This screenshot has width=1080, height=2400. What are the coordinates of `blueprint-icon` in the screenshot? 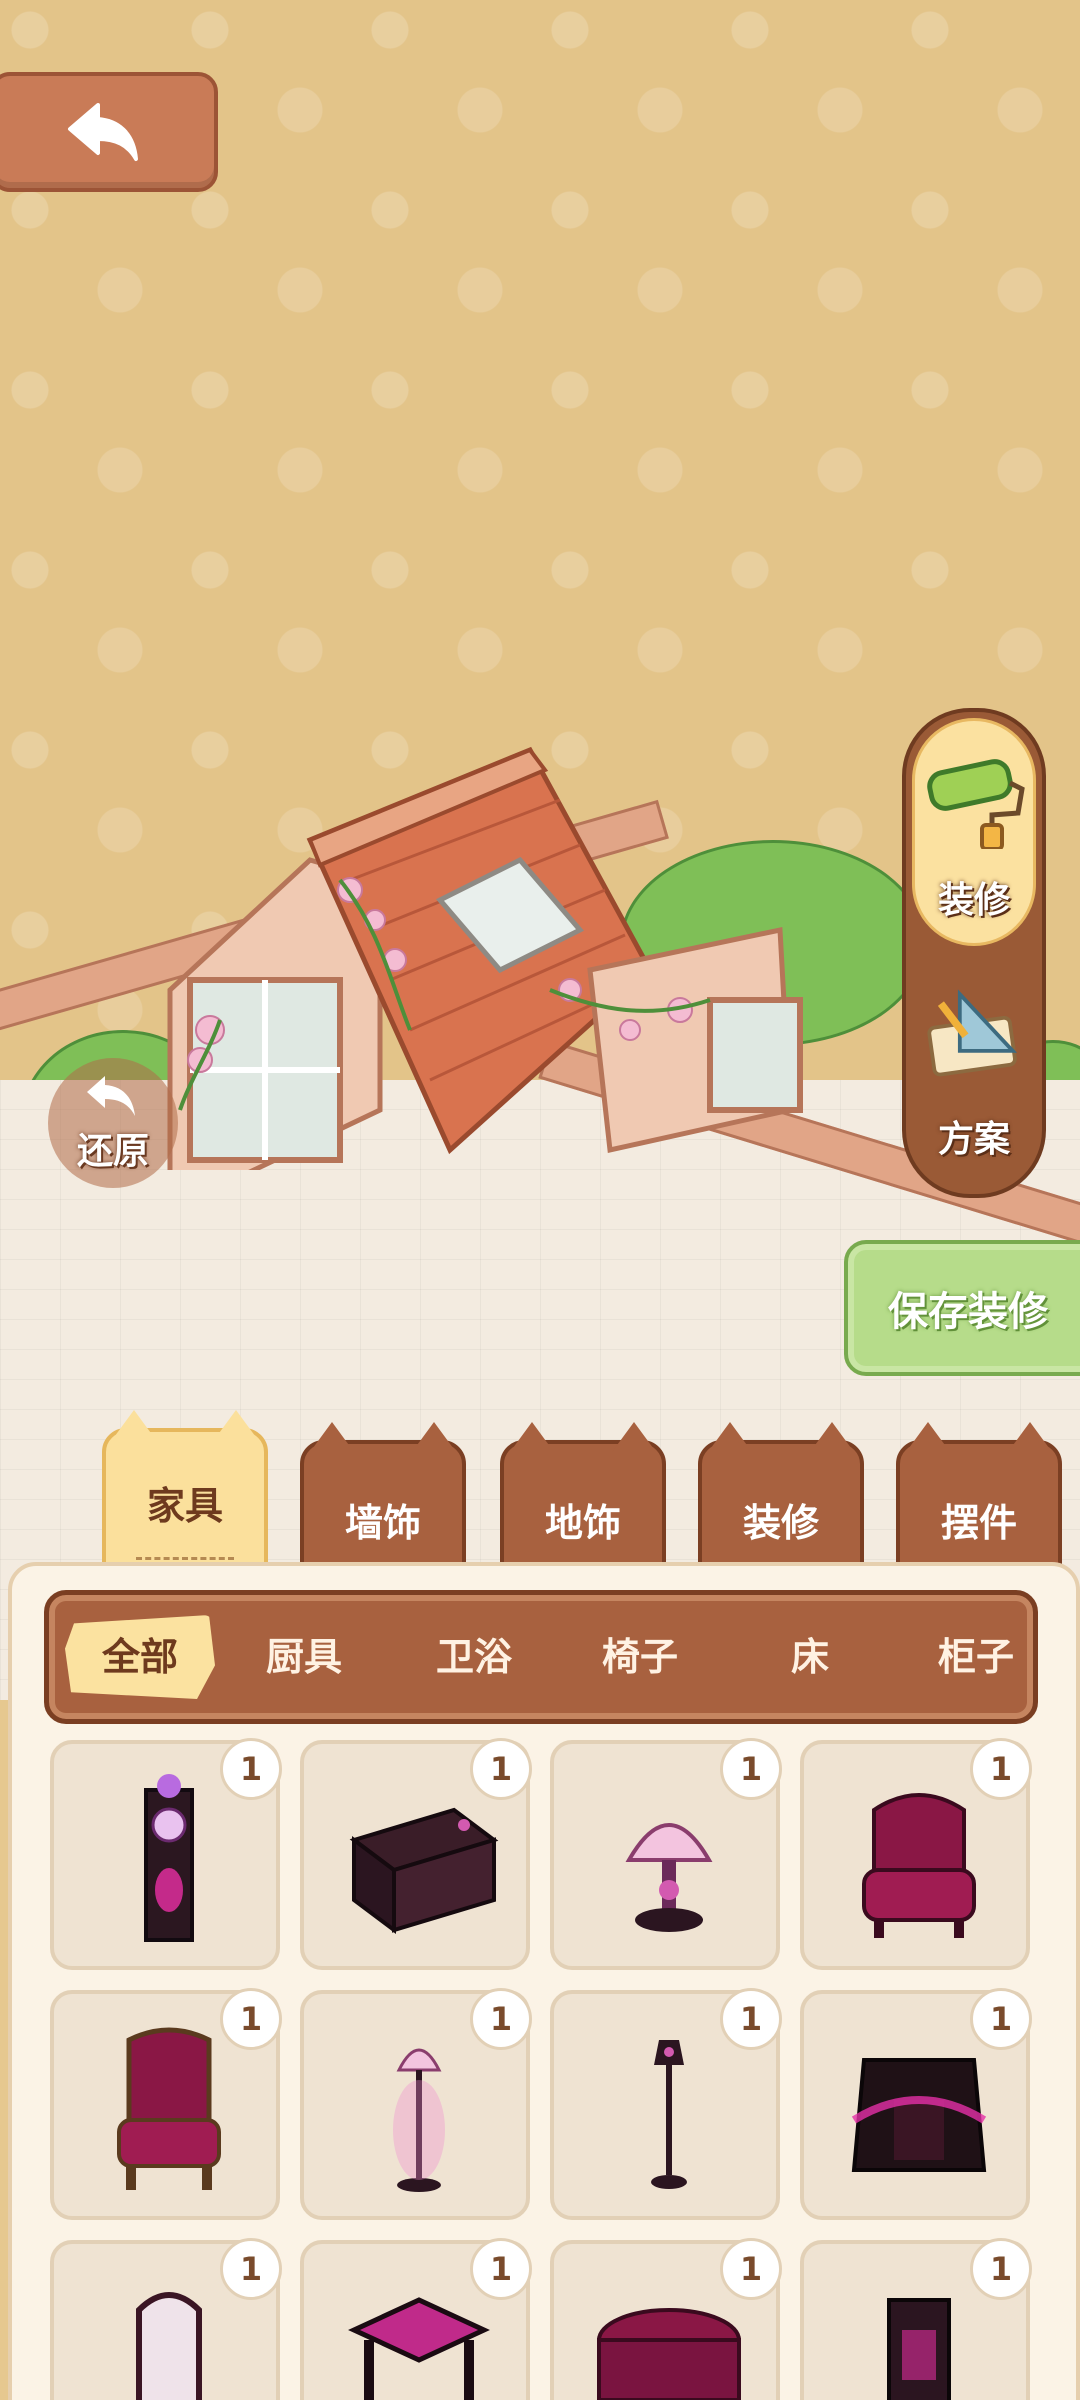 It's located at (972, 1033).